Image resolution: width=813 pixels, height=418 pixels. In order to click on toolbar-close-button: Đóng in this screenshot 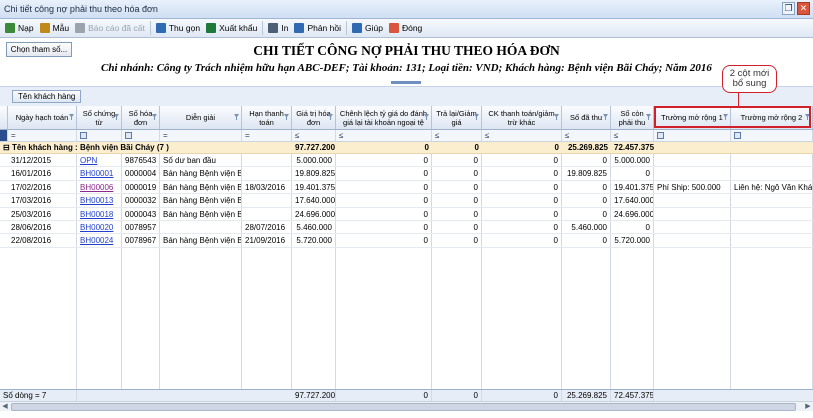, I will do `click(405, 28)`.